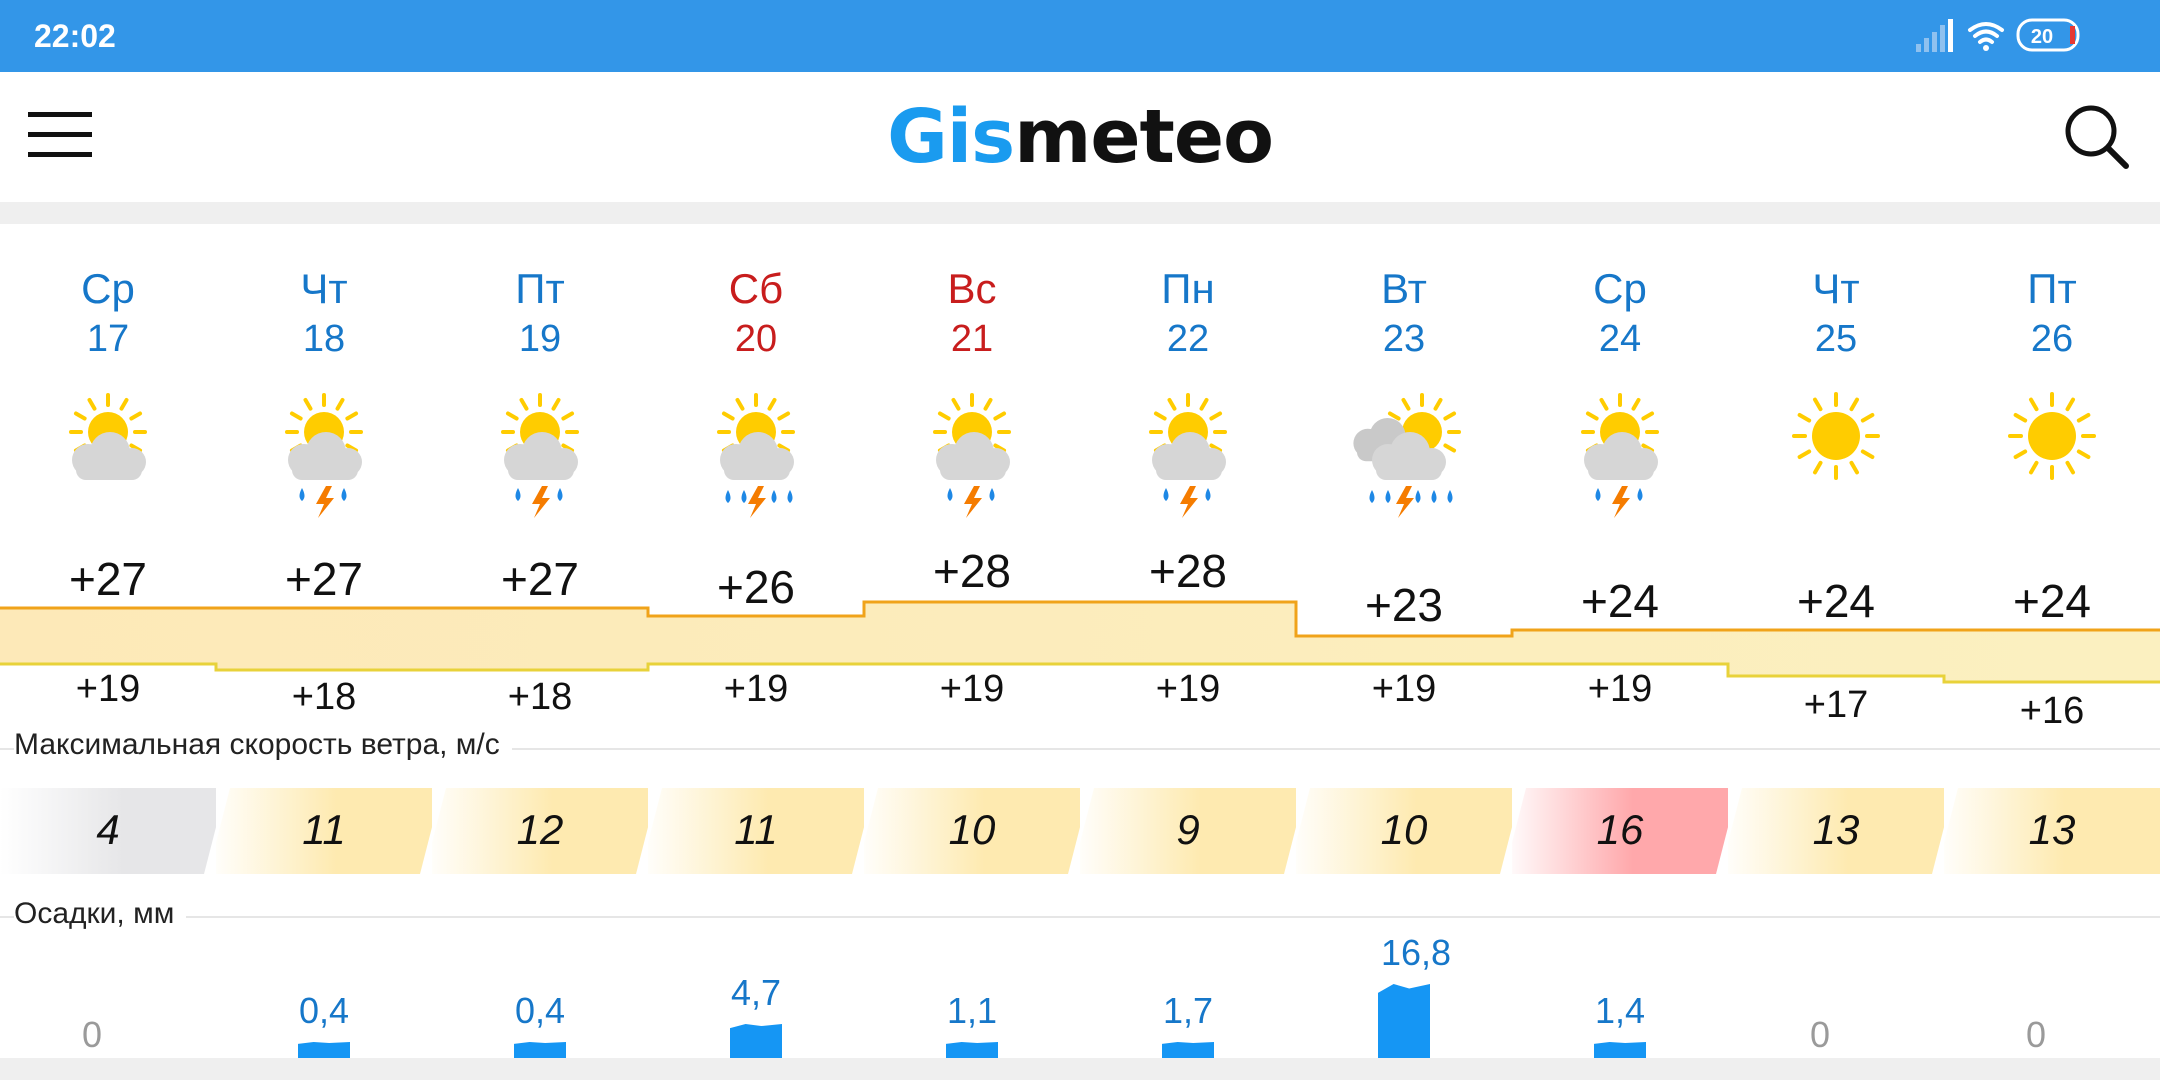 The width and height of the screenshot is (2160, 1080). I want to click on logo-part1: Gis, so click(951, 137).